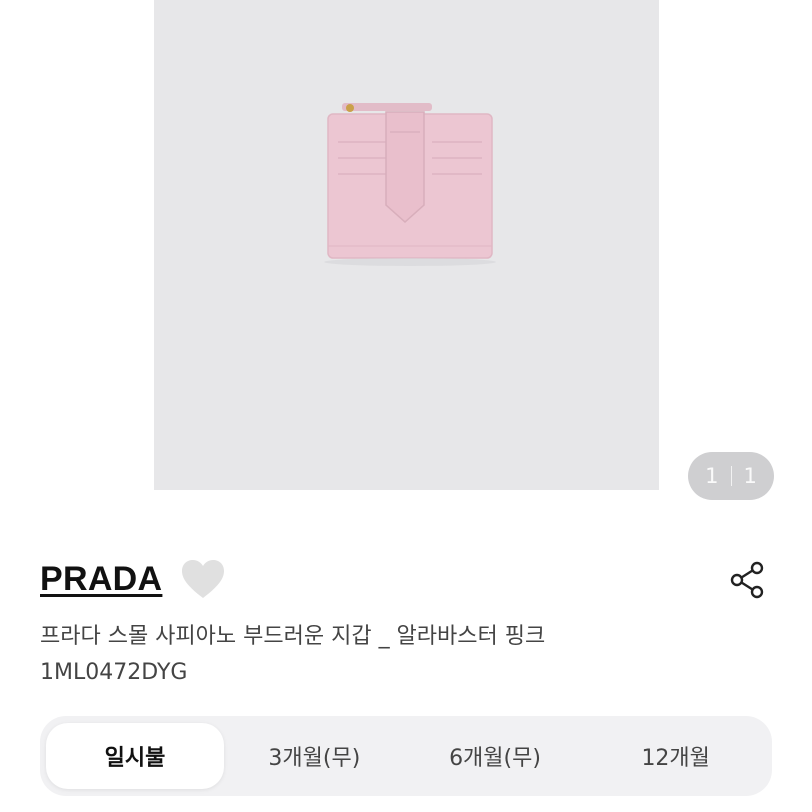 This screenshot has height=812, width=812. Describe the element at coordinates (135, 756) in the screenshot. I see `tab-lump-sum: 일시불` at that location.